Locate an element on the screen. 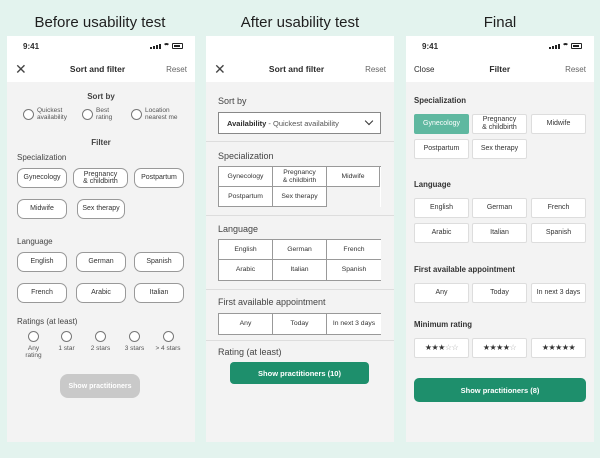 This screenshot has width=600, height=458. cell-german: German is located at coordinates (300, 250).